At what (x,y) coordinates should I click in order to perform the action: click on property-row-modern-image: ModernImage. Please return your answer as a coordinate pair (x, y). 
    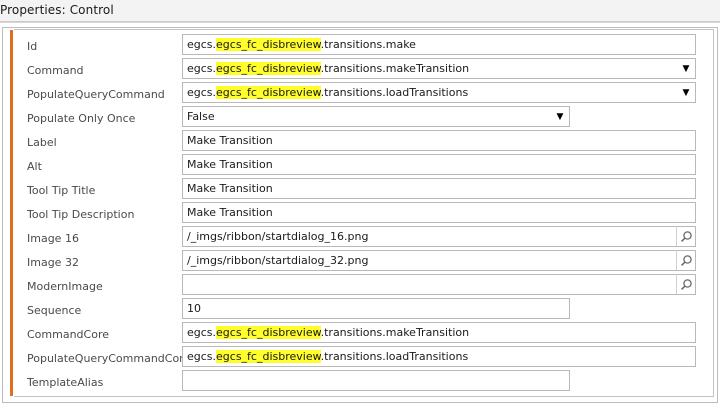
    Looking at the image, I should click on (360, 286).